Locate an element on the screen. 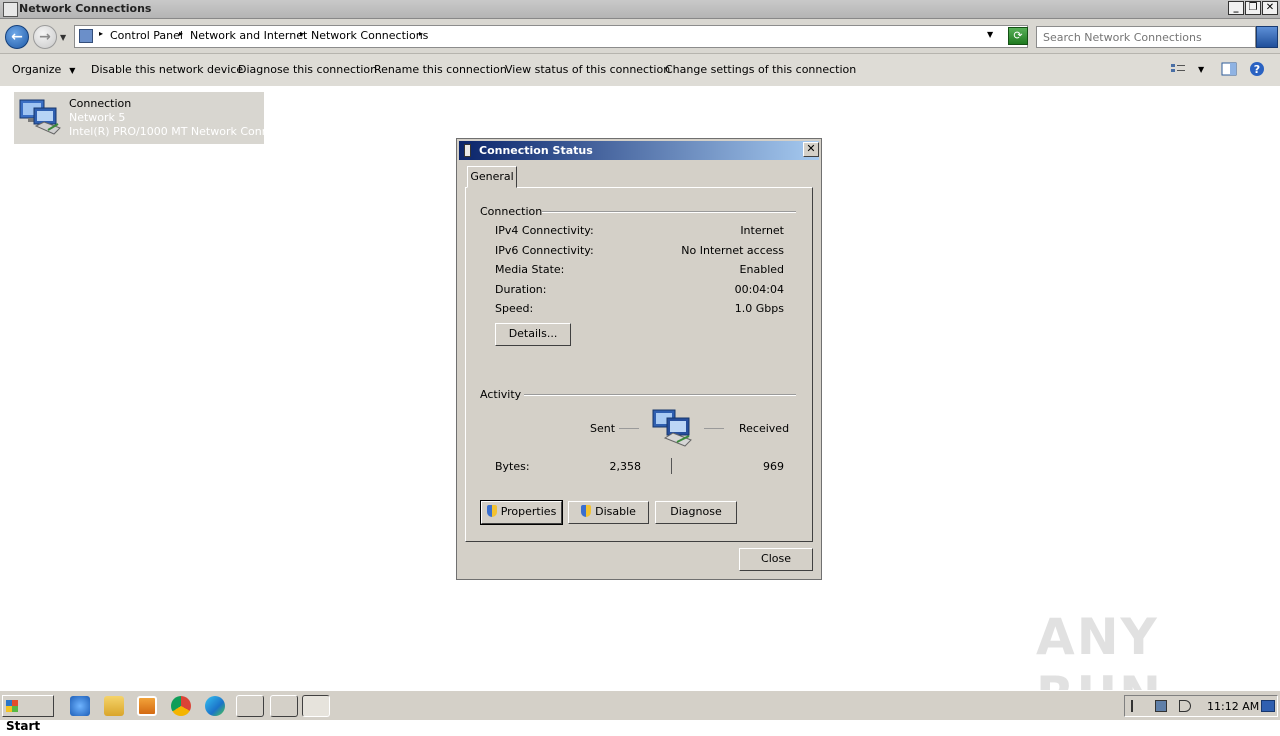 The image size is (1280, 736). duration-label: Duration: is located at coordinates (521, 289).